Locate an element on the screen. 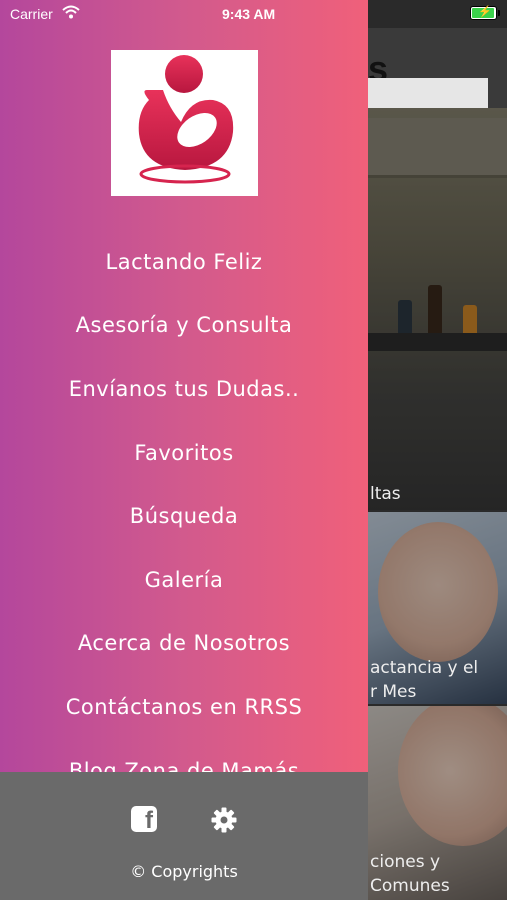 This screenshot has height=900, width=507. card-overlay is located at coordinates (437, 309).